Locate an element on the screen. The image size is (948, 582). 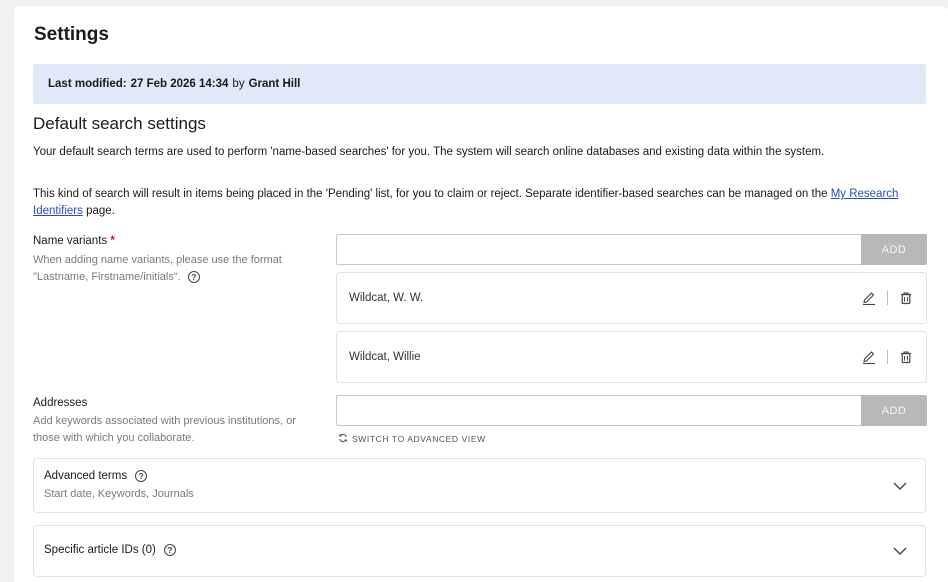
switch-advanced-view-label: SWITCH TO ADVANCED VIEW is located at coordinates (419, 439).